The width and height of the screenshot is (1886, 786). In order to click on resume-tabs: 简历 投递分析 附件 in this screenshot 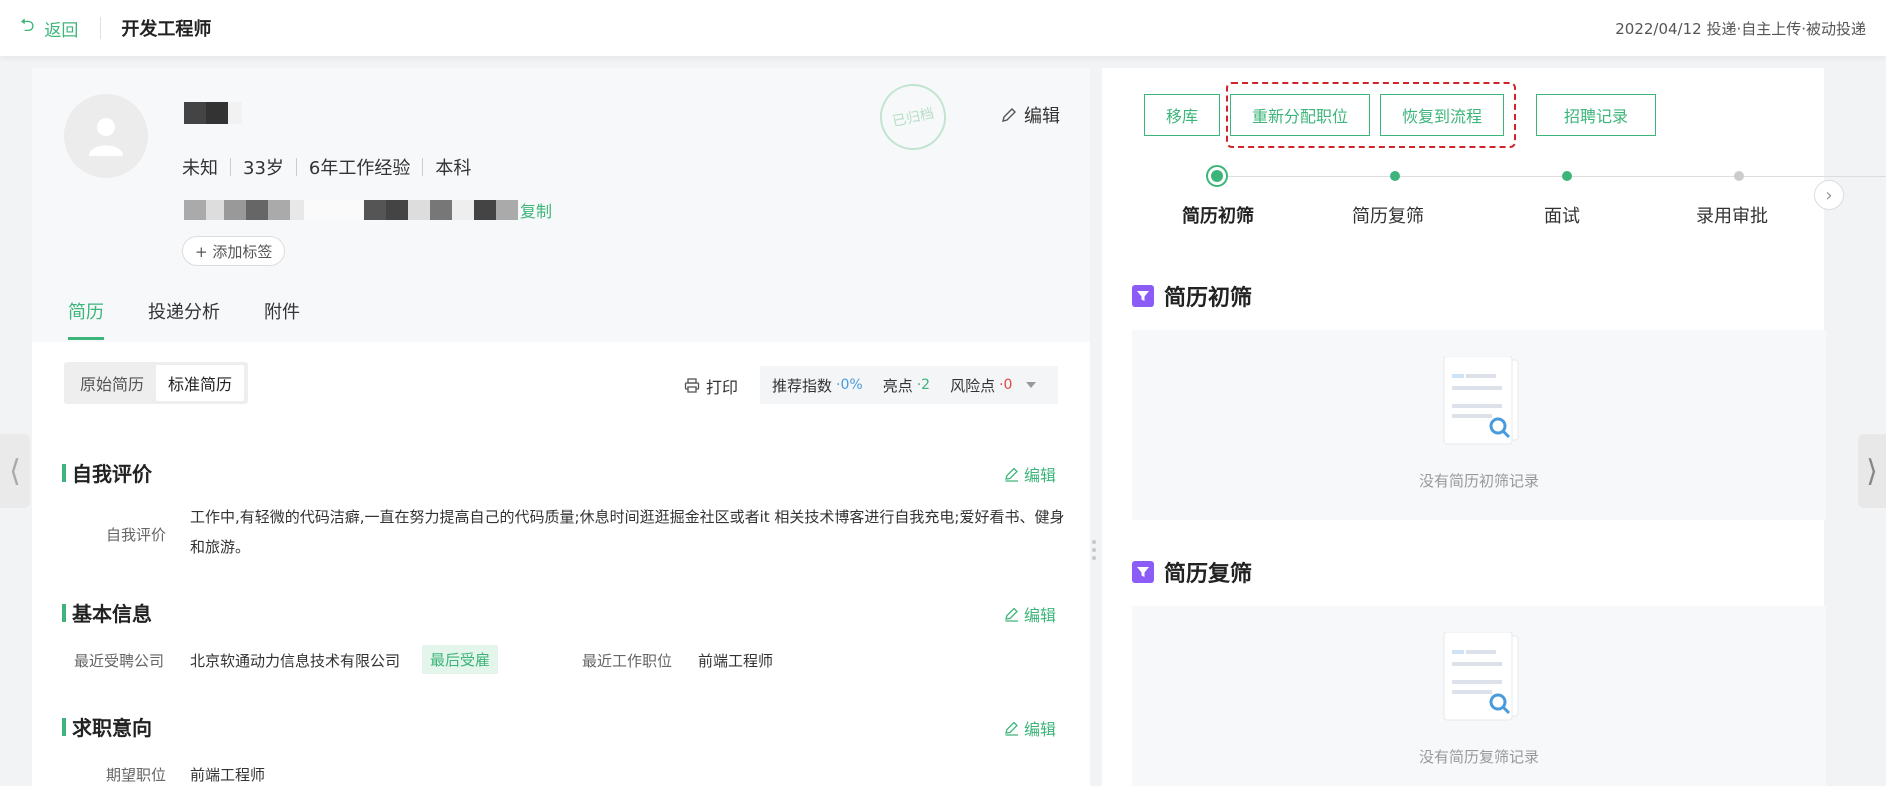, I will do `click(206, 319)`.